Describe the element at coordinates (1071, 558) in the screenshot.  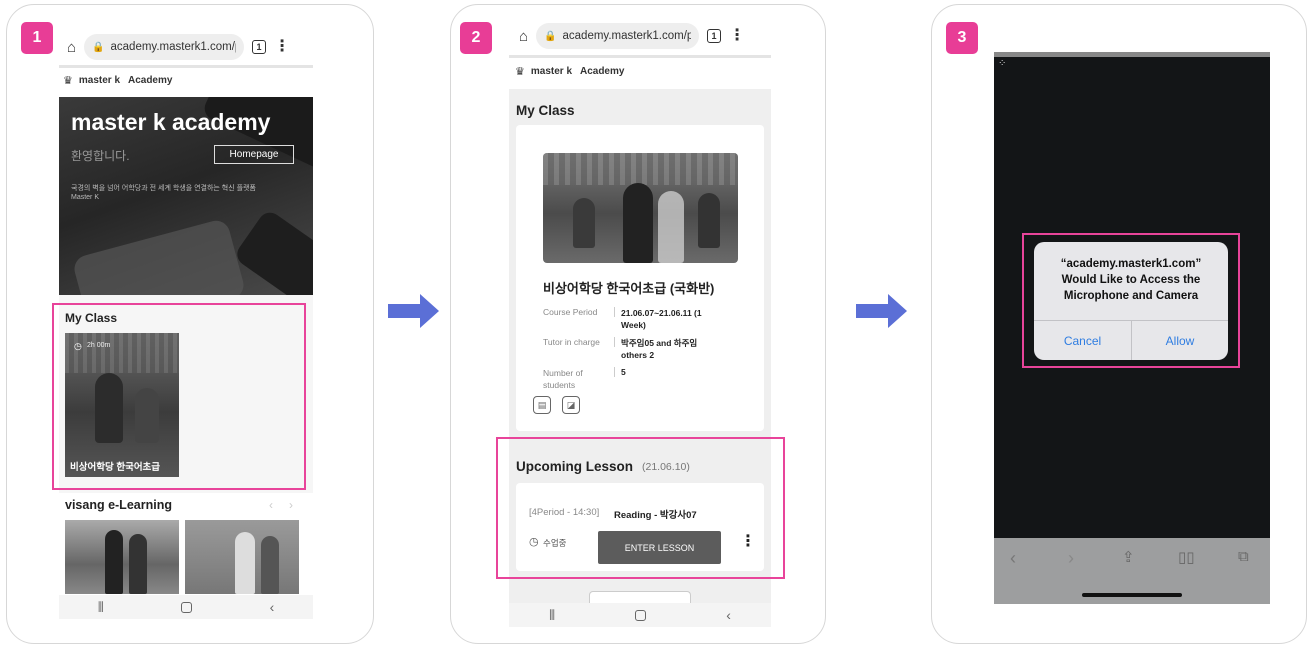
I see `forward-icon: ›` at that location.